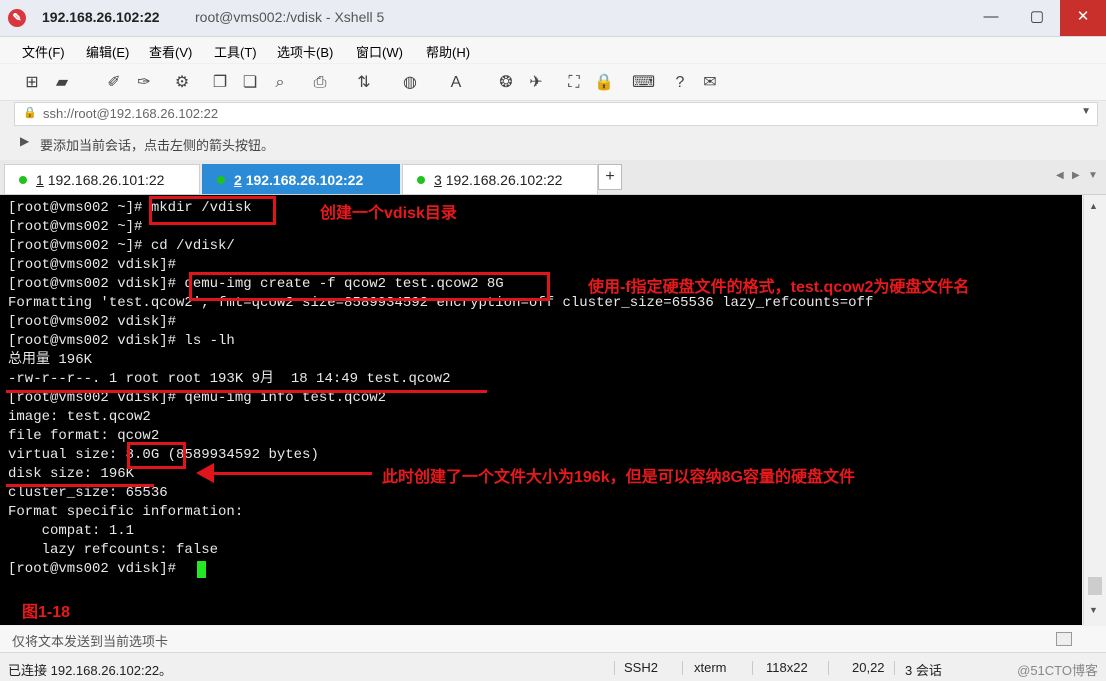 The width and height of the screenshot is (1106, 681). What do you see at coordinates (574, 83) in the screenshot?
I see `fullscreen-icon: ⛶` at bounding box center [574, 83].